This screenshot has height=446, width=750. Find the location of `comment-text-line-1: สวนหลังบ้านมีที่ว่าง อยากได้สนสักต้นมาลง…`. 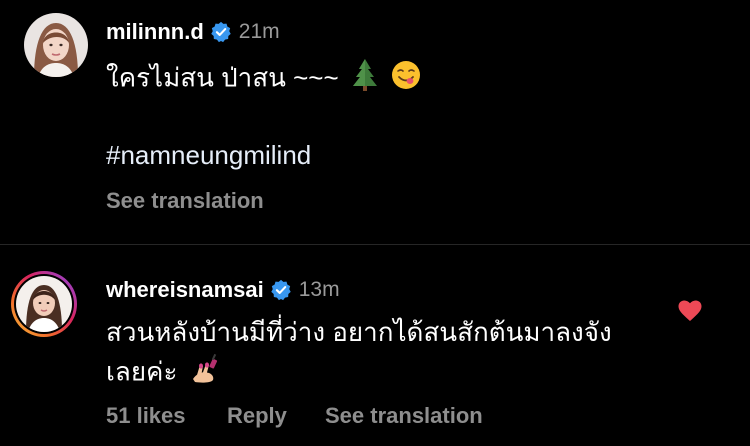

comment-text-line-1: สวนหลังบ้านมีที่ว่าง อยากได้สนสักต้นมาลง… is located at coordinates (359, 332).